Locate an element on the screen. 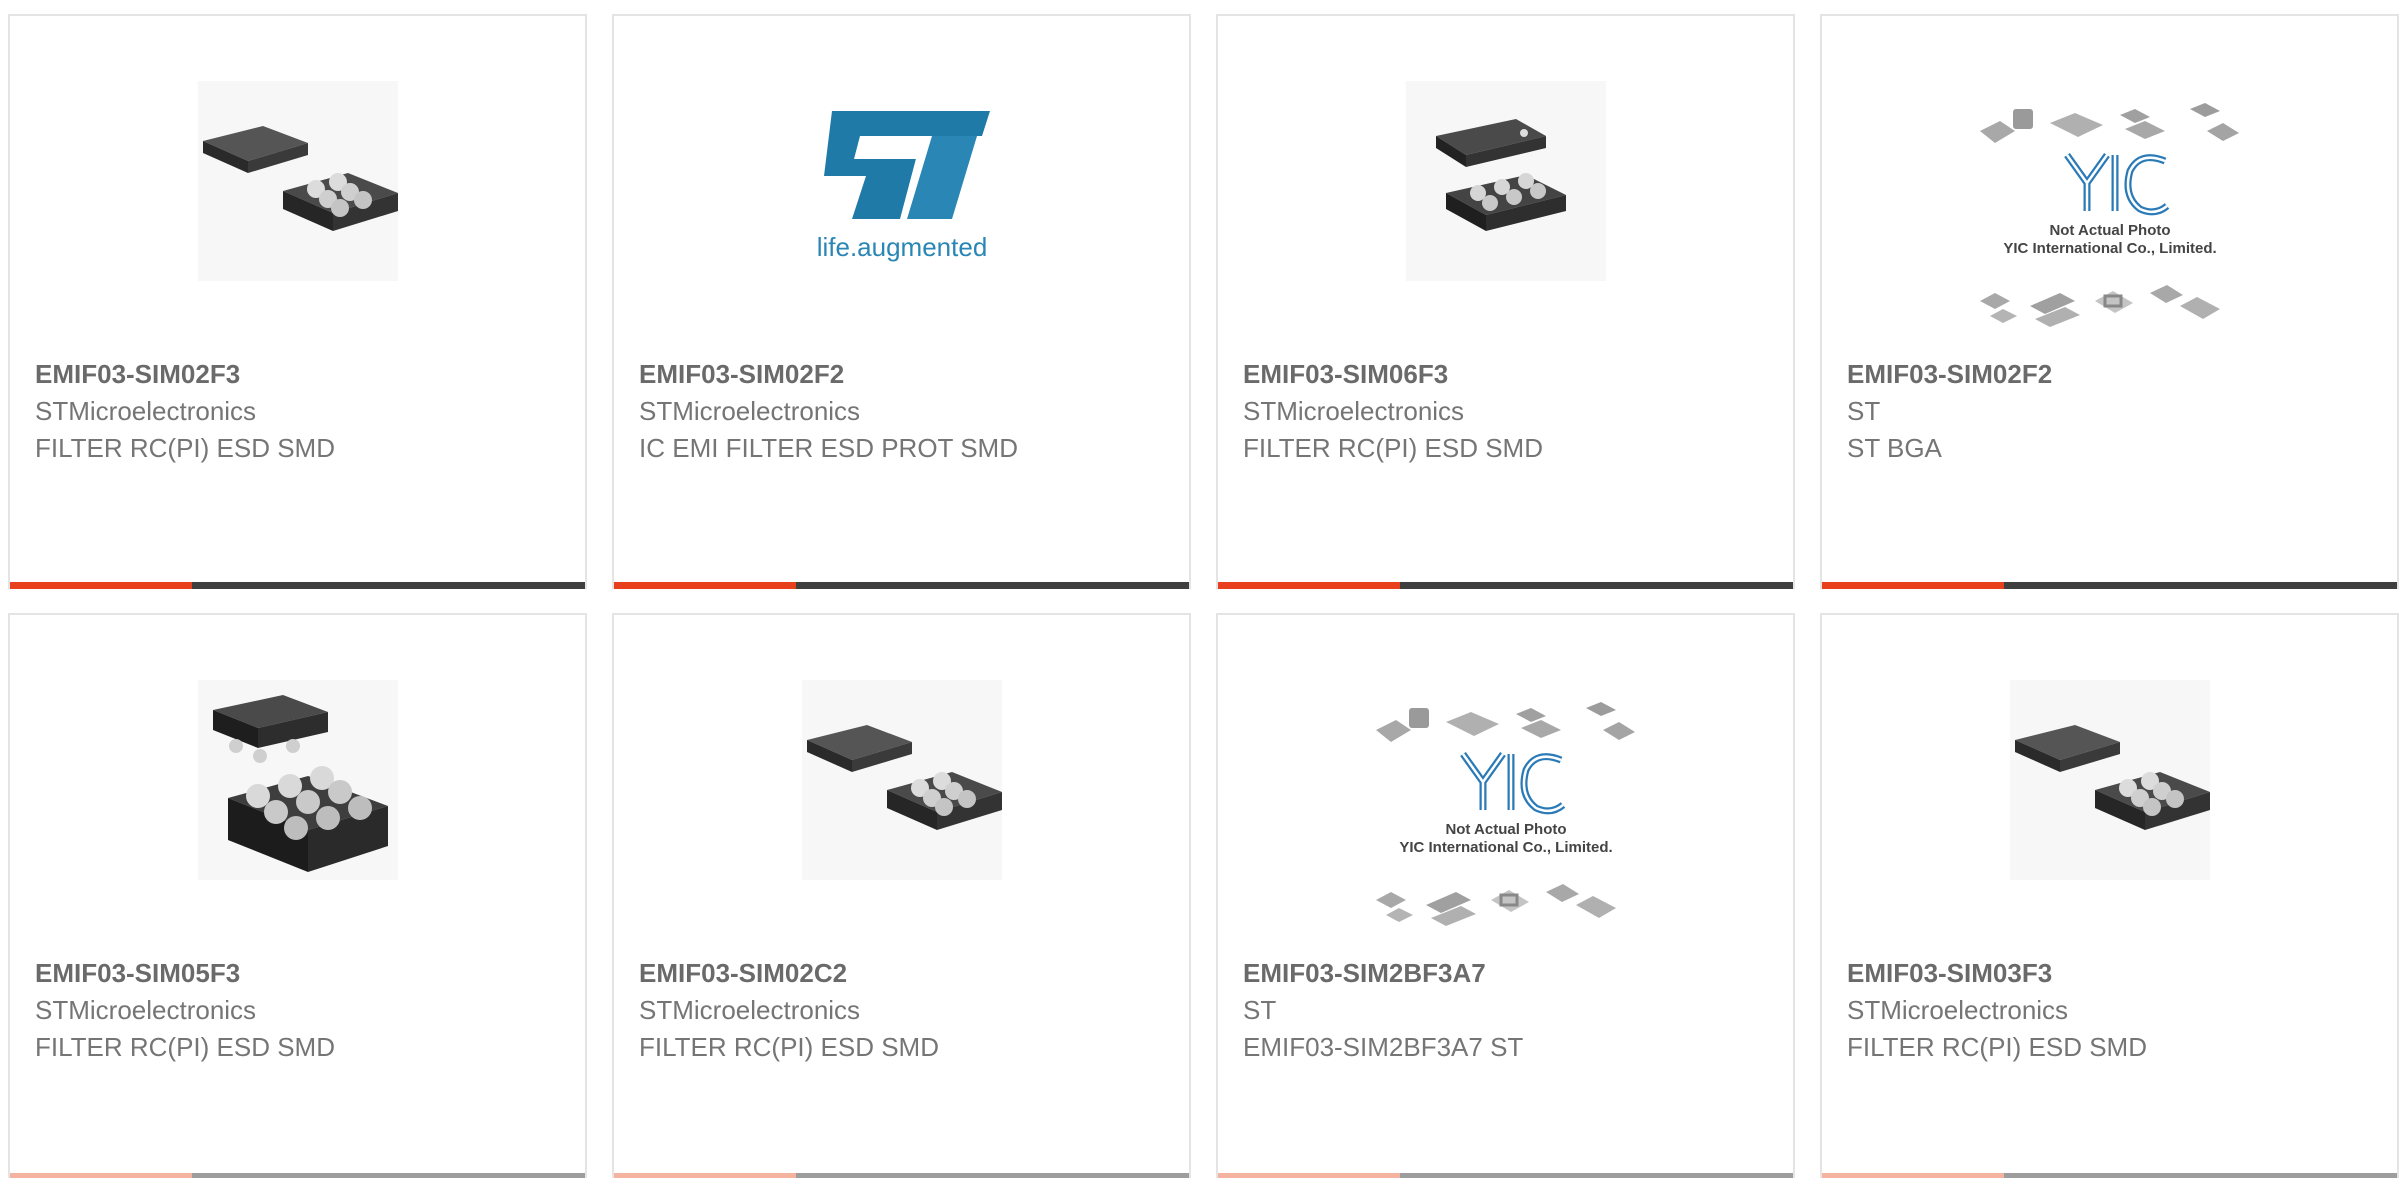 Image resolution: width=2400 pixels, height=1178 pixels. part-number-link: EMIF03-SIM05F3 is located at coordinates (300, 973).